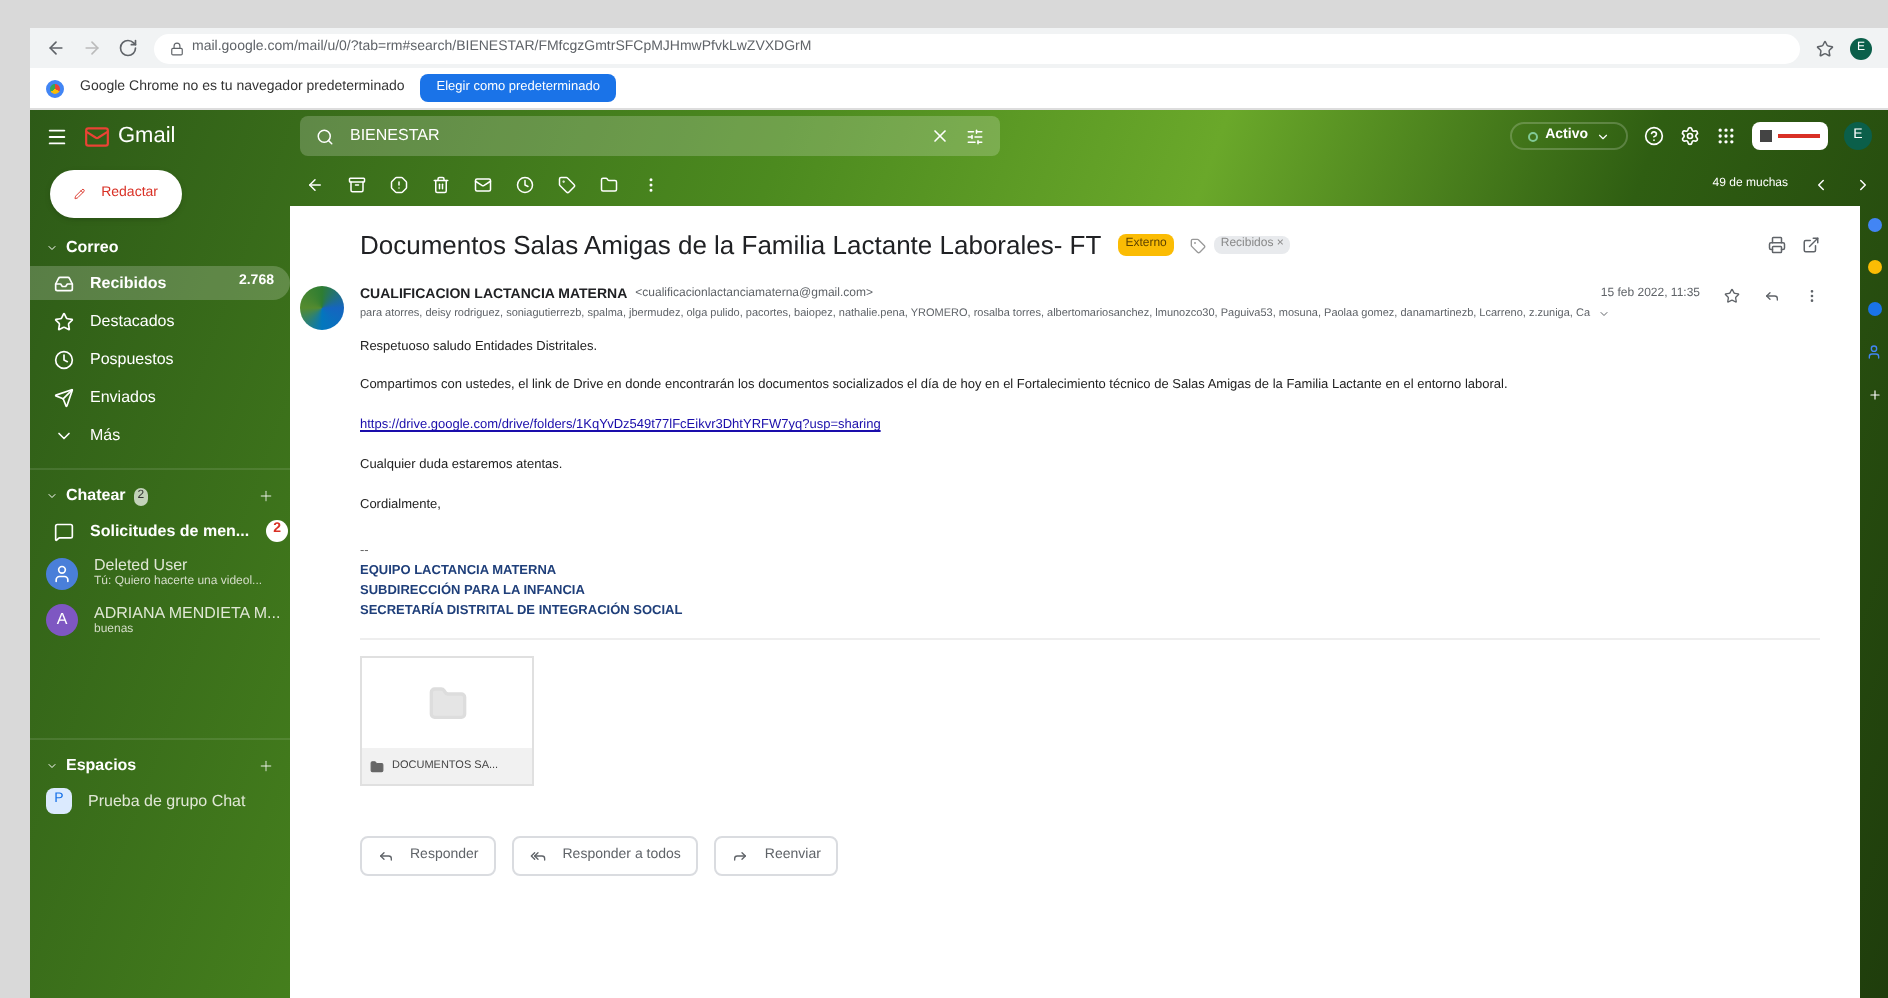  Describe the element at coordinates (124, 397) in the screenshot. I see `folder-label: Enviados` at that location.